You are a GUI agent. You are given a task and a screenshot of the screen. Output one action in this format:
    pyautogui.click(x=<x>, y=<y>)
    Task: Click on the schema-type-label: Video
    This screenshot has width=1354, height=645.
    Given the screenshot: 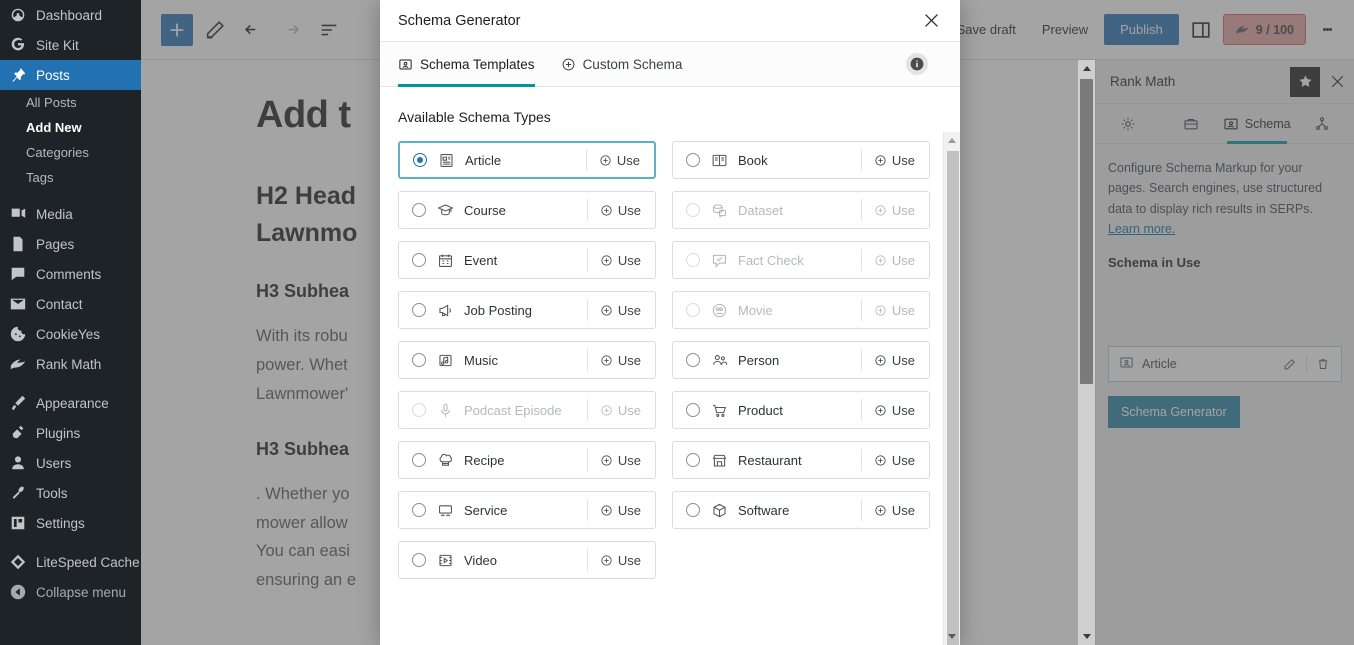 What is the action you would take?
    pyautogui.click(x=481, y=560)
    